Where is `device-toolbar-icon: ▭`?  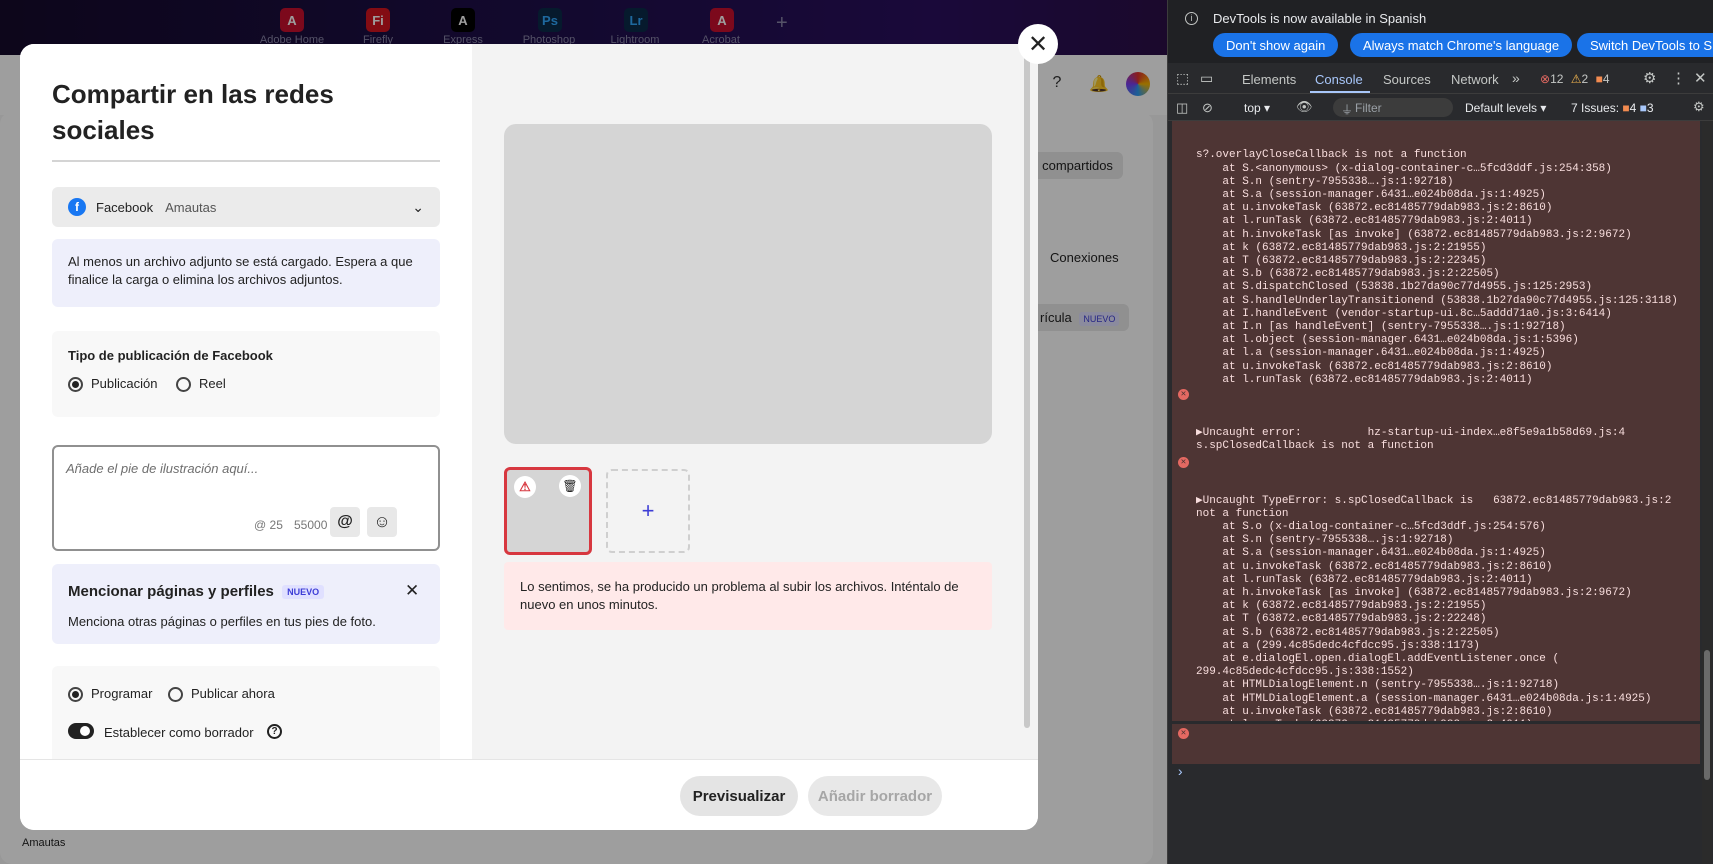
device-toolbar-icon: ▭ is located at coordinates (1206, 78).